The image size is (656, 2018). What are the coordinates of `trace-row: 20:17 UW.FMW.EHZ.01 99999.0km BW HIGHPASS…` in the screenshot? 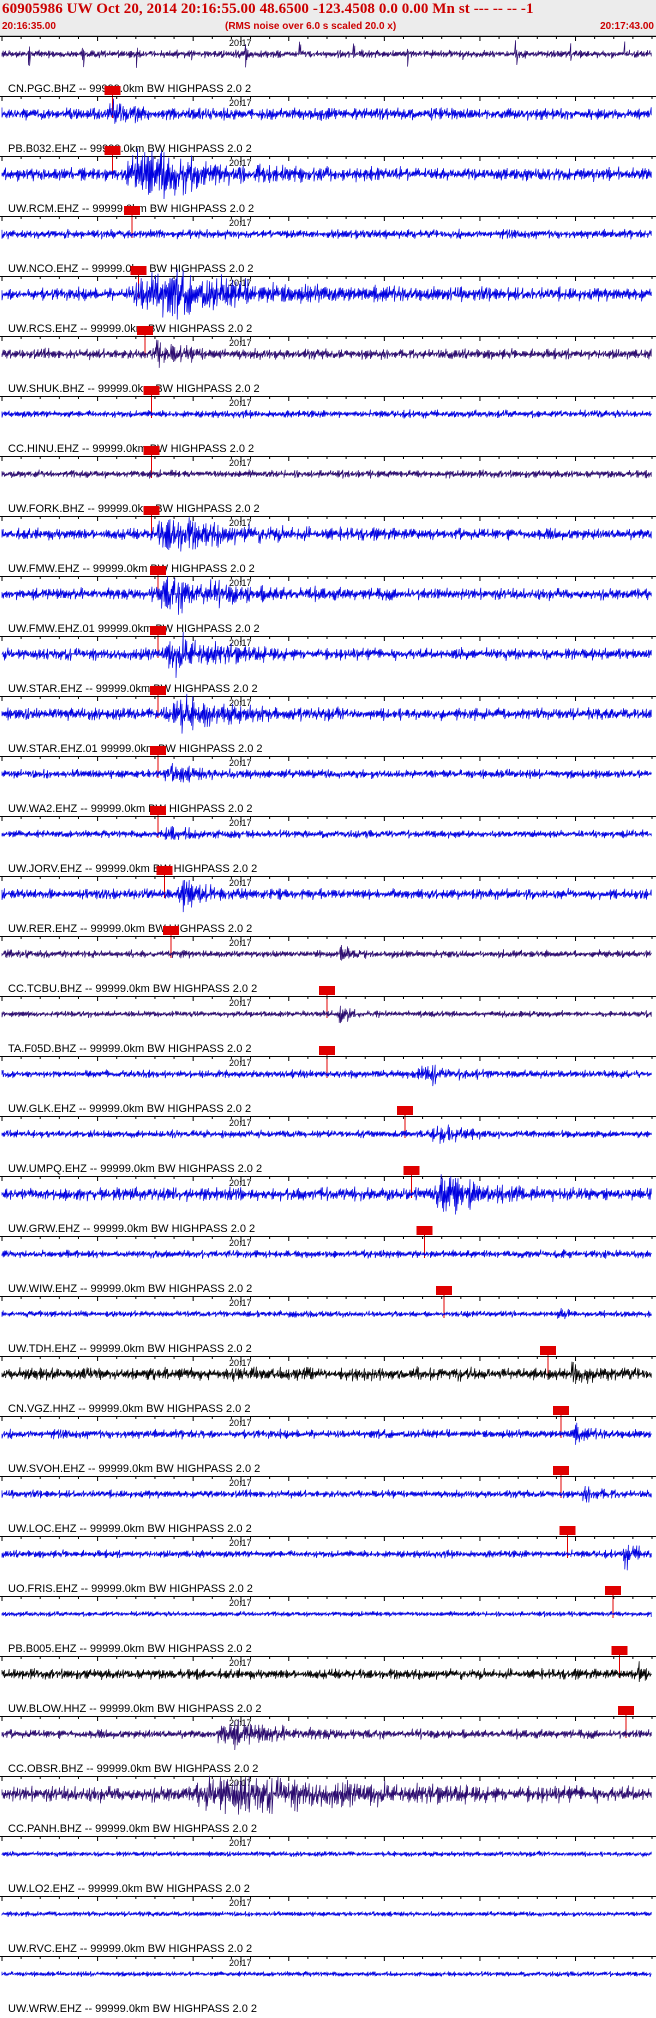 It's located at (328, 617).